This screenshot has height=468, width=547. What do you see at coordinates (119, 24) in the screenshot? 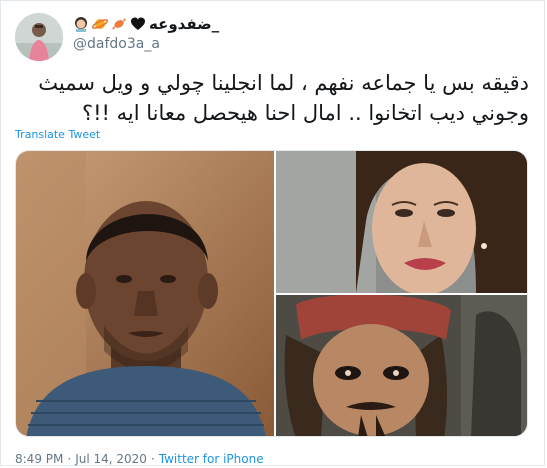
I see `wrapped-candy-icon` at bounding box center [119, 24].